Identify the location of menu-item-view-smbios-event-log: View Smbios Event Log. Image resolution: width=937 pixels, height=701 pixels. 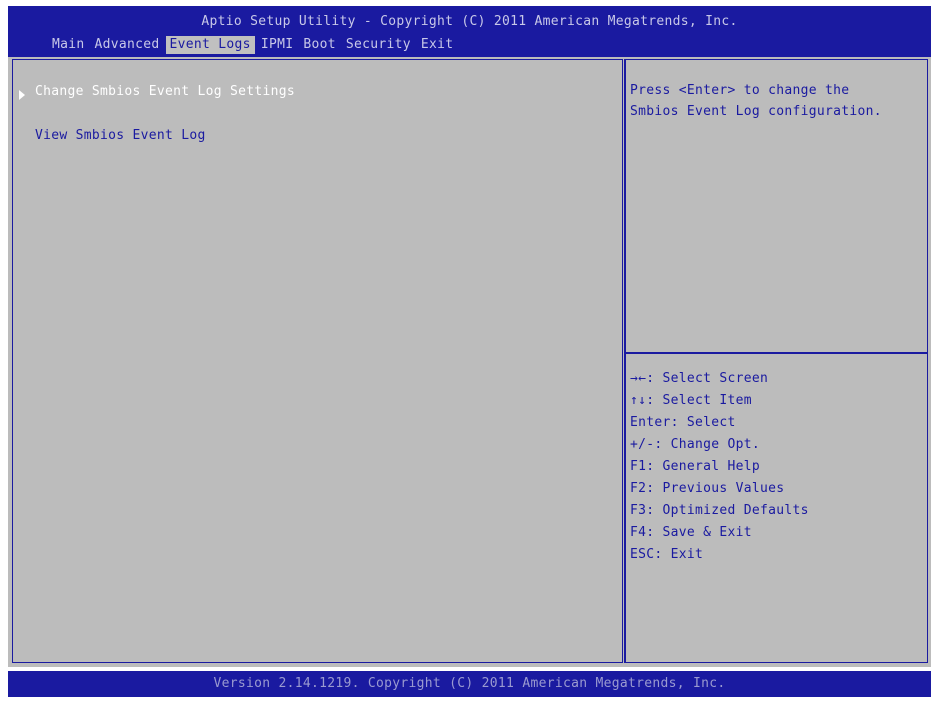
(120, 135).